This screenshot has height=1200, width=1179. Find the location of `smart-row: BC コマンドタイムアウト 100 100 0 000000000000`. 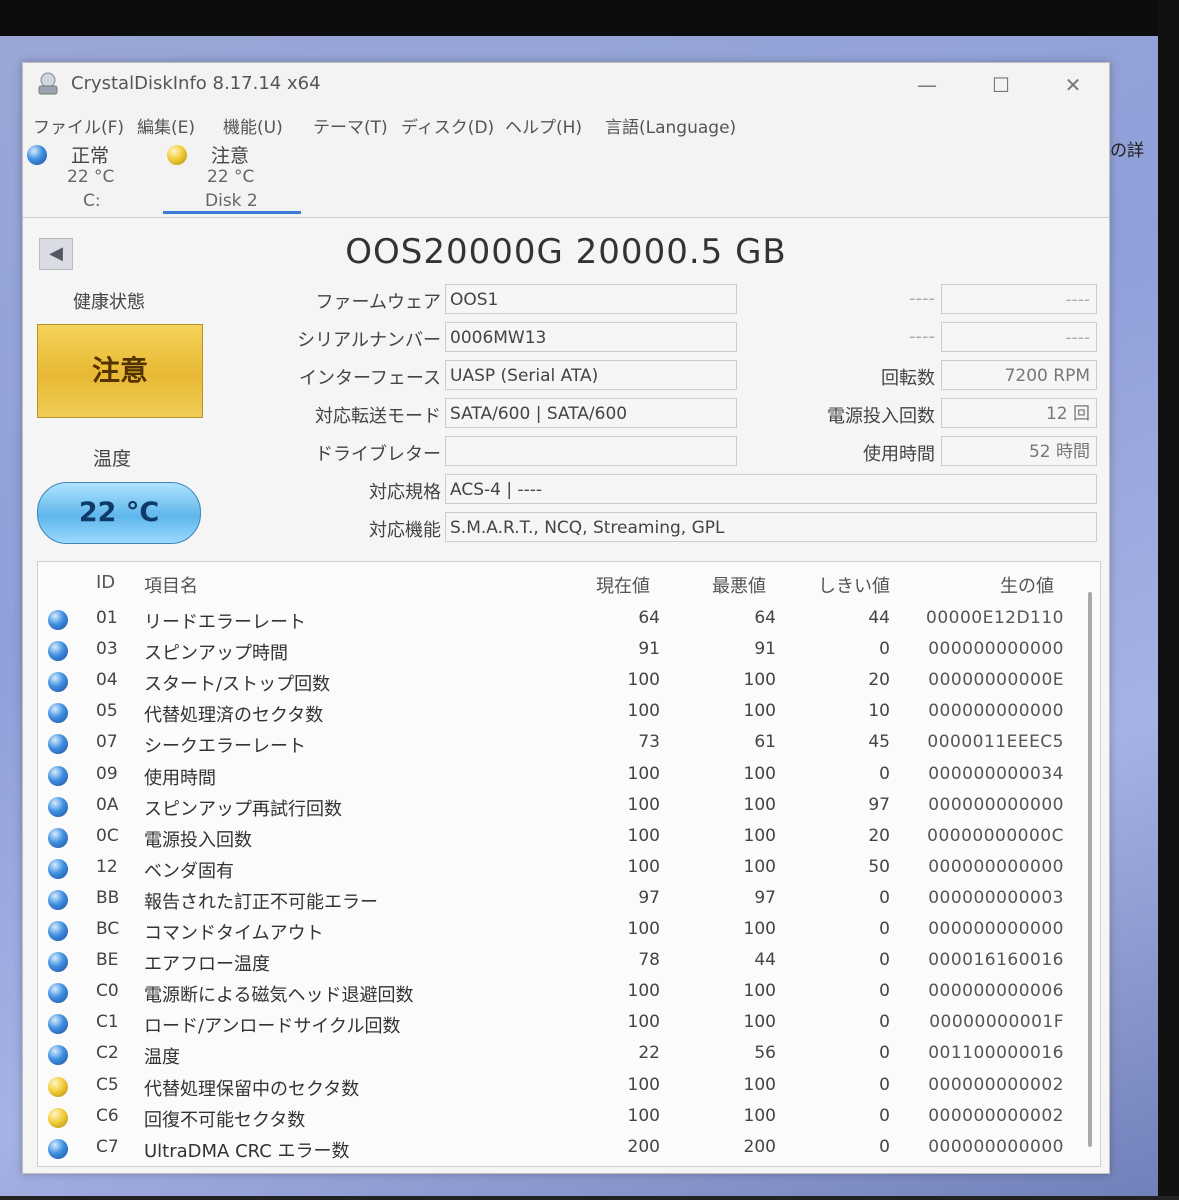

smart-row: BC コマンドタイムアウト 100 100 0 000000000000 is located at coordinates (558, 930).